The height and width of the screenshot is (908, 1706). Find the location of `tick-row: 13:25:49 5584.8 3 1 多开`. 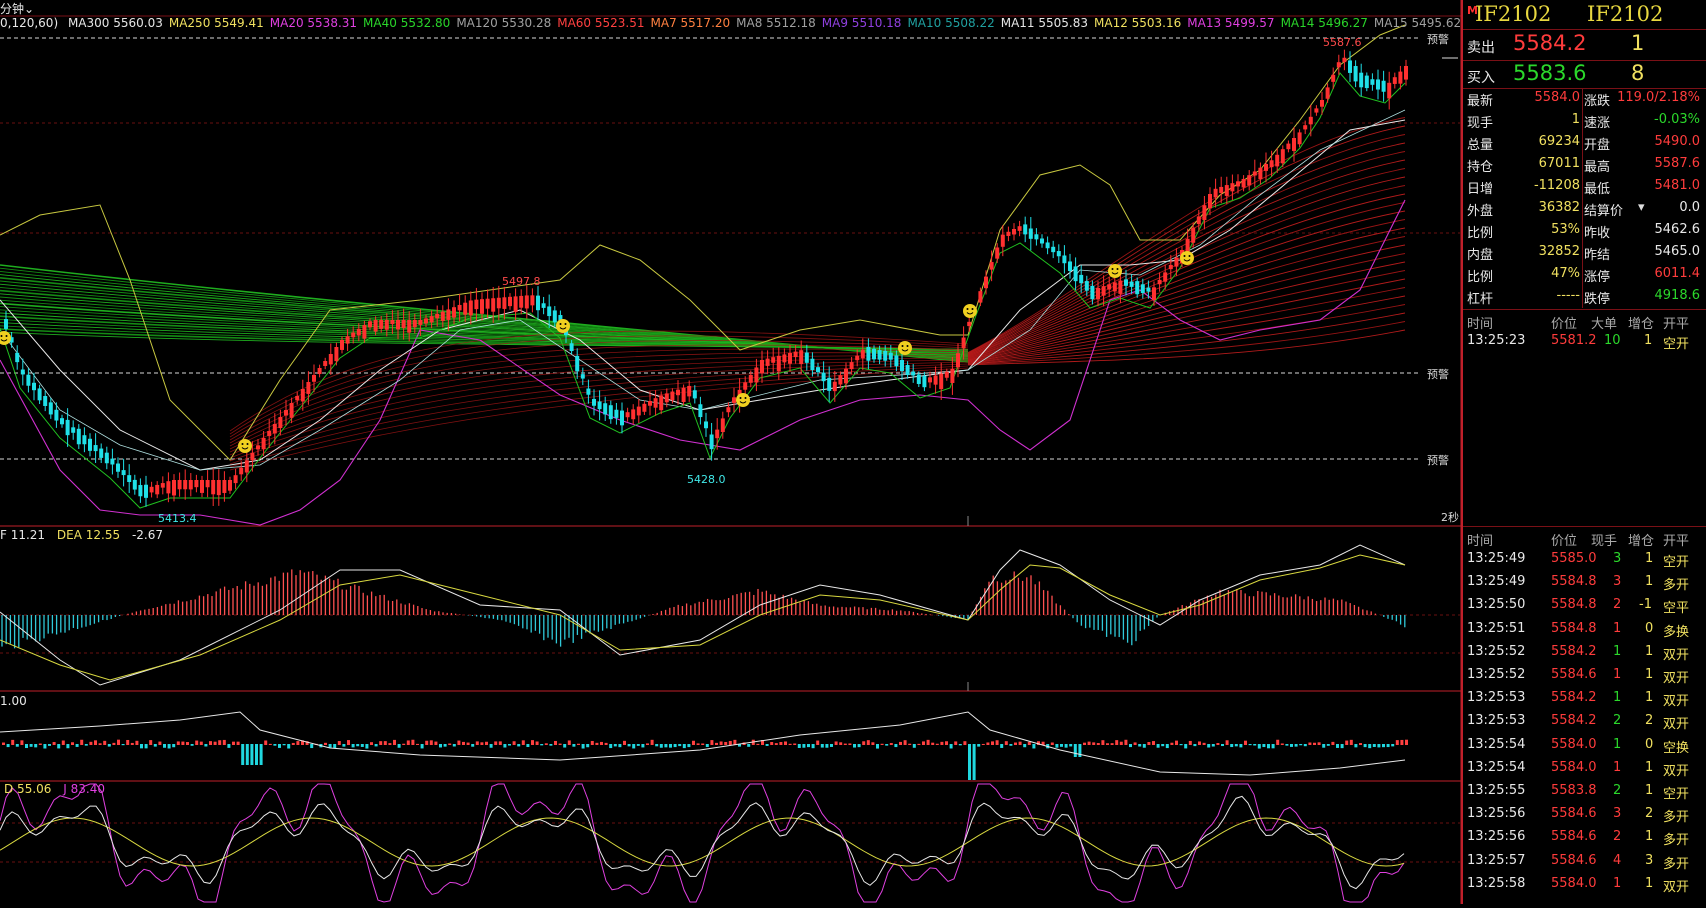

tick-row: 13:25:49 5584.8 3 1 多开 is located at coordinates (1584, 582).